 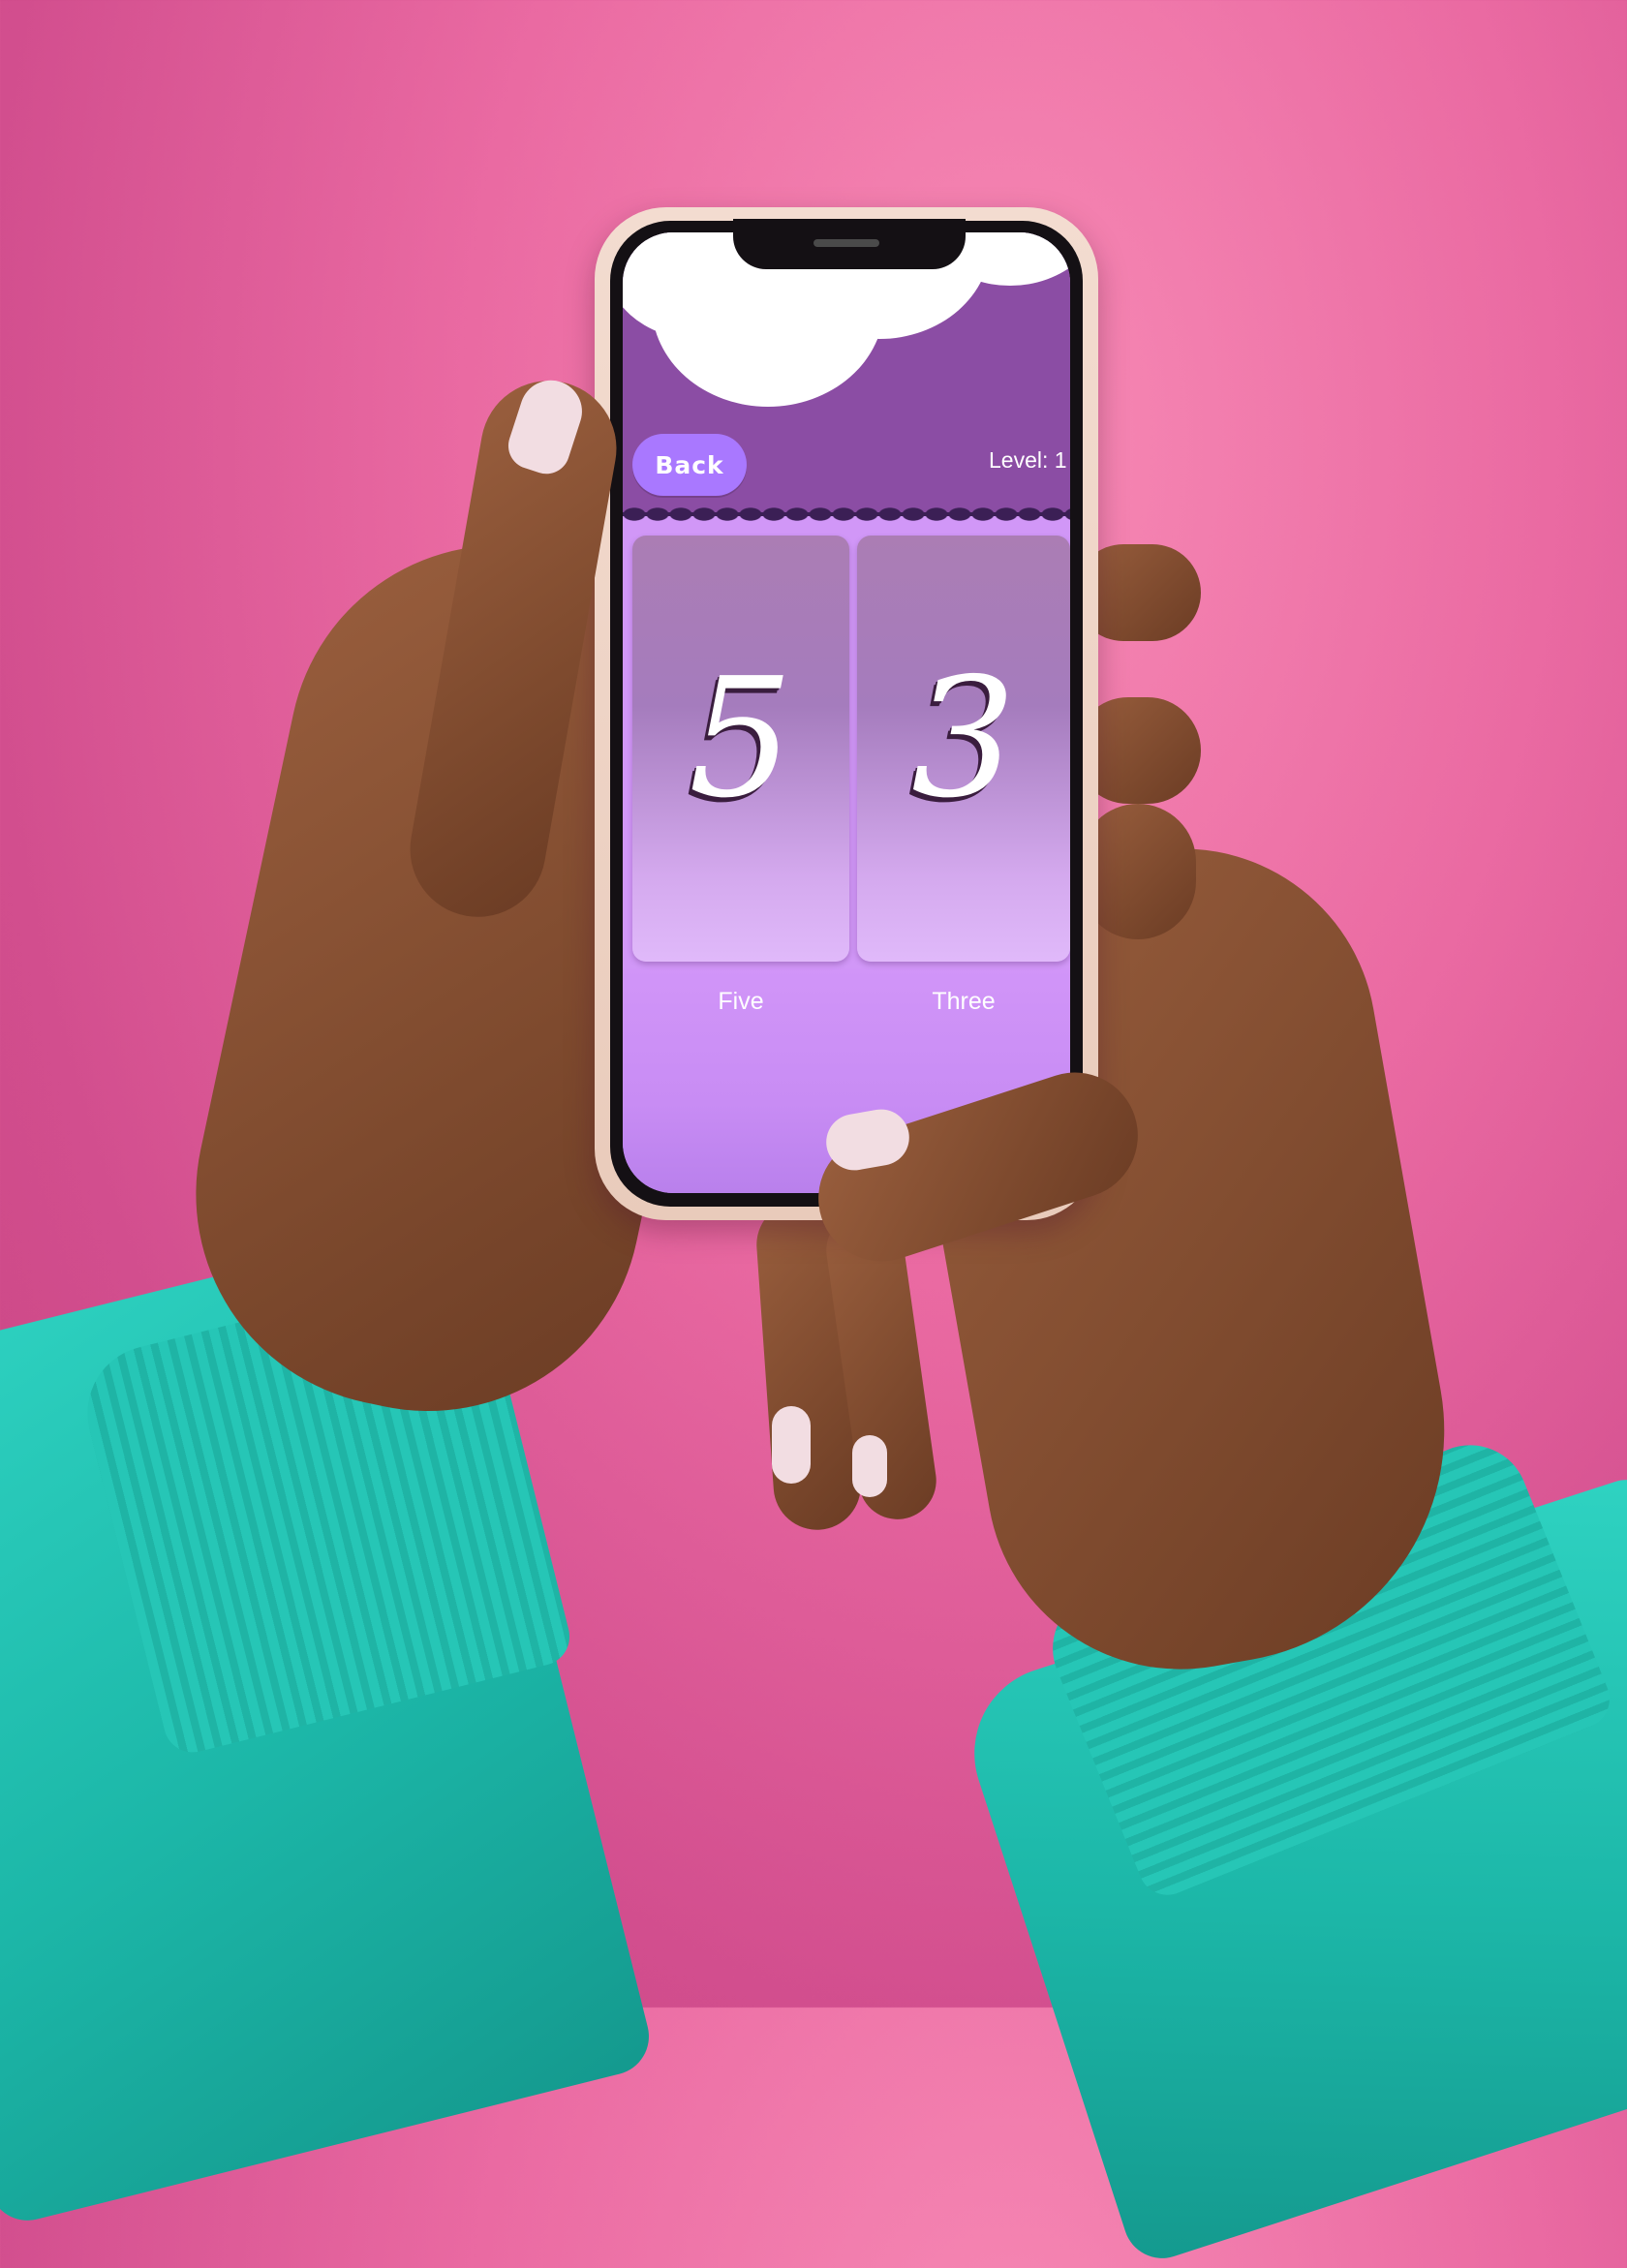 What do you see at coordinates (964, 1002) in the screenshot?
I see `number-word: Three` at bounding box center [964, 1002].